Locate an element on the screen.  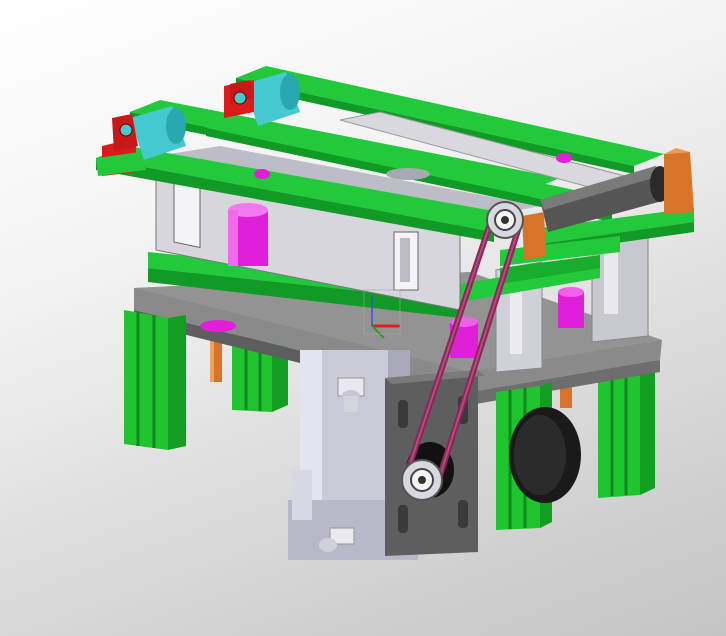
magenta-cap-left is located at coordinates (218, 326).